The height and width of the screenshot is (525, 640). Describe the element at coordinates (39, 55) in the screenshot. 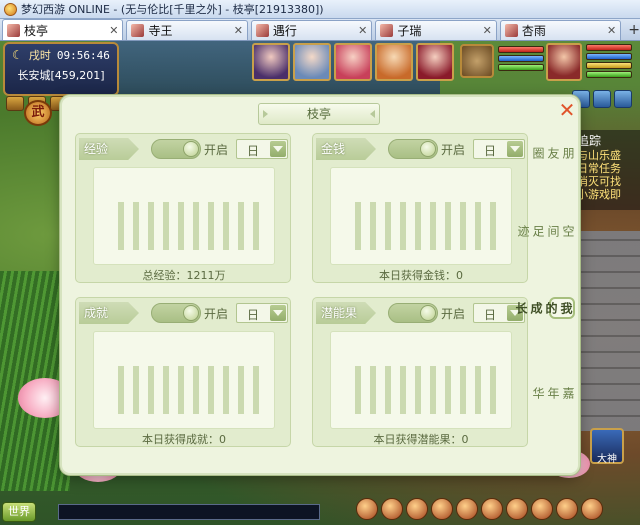

I see `clock-label: 戌时` at that location.